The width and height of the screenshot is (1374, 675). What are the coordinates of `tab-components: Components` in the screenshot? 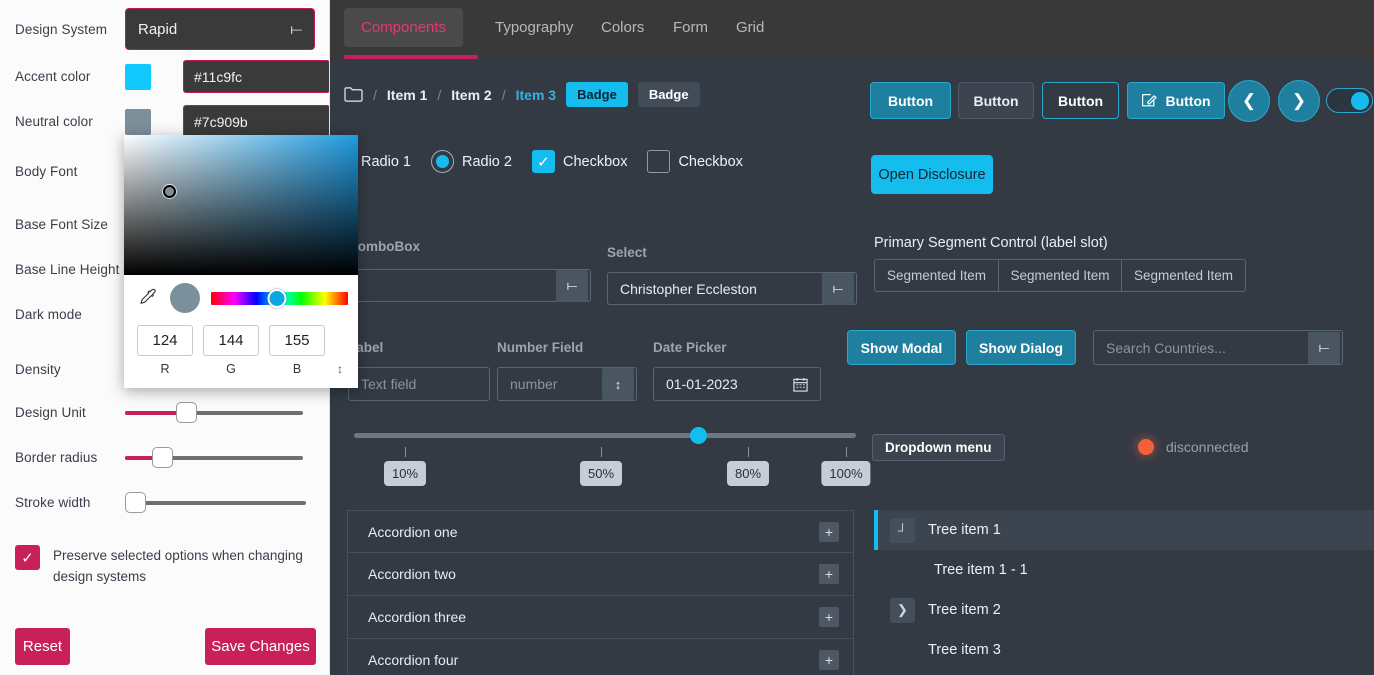 It's located at (404, 27).